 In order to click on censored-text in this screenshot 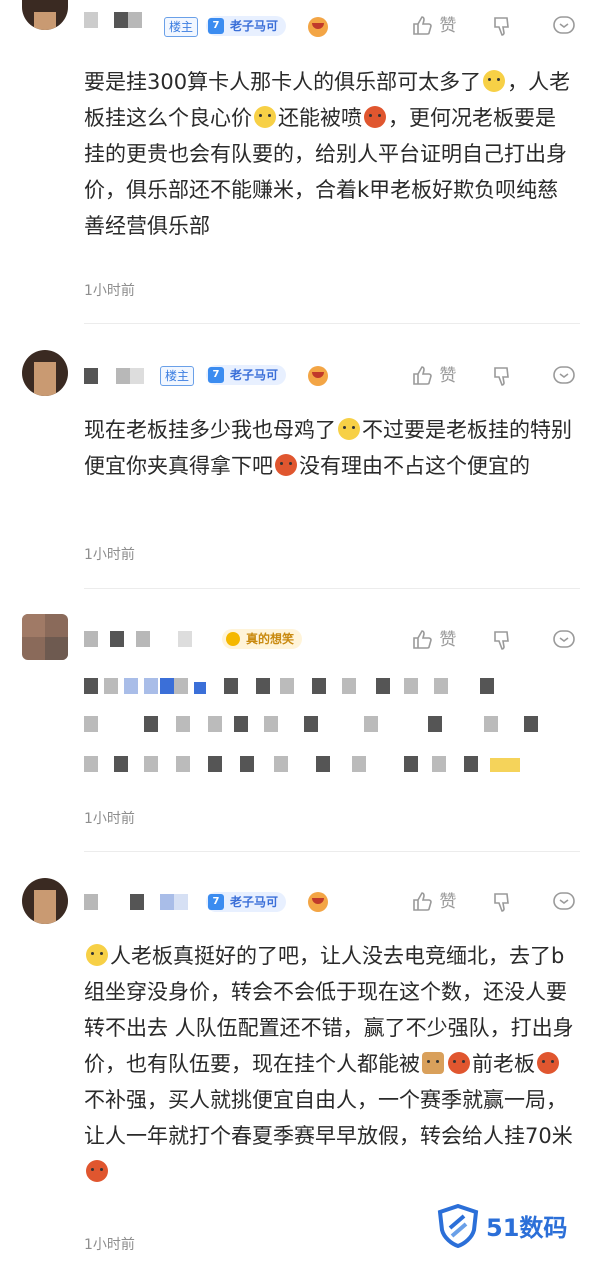, I will do `click(332, 736)`.